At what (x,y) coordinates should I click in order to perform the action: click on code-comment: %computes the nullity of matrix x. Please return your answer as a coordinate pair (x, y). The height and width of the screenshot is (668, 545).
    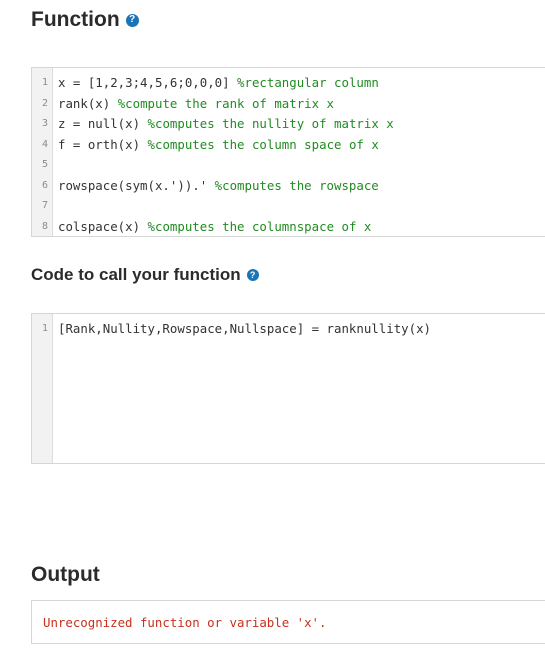
    Looking at the image, I should click on (270, 123).